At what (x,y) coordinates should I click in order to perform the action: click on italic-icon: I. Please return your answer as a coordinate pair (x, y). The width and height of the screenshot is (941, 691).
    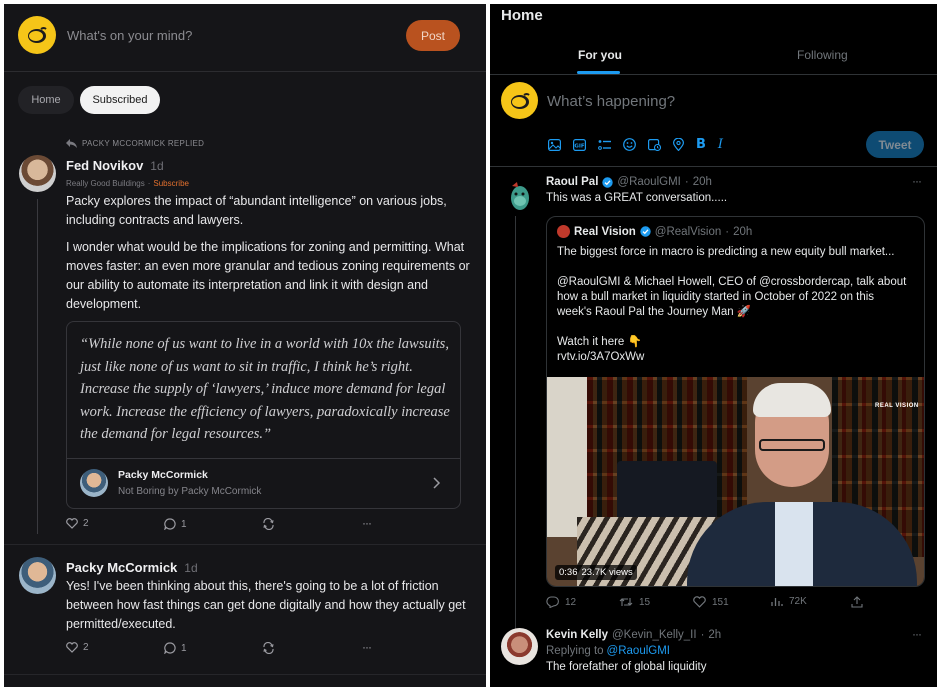
    Looking at the image, I should click on (720, 144).